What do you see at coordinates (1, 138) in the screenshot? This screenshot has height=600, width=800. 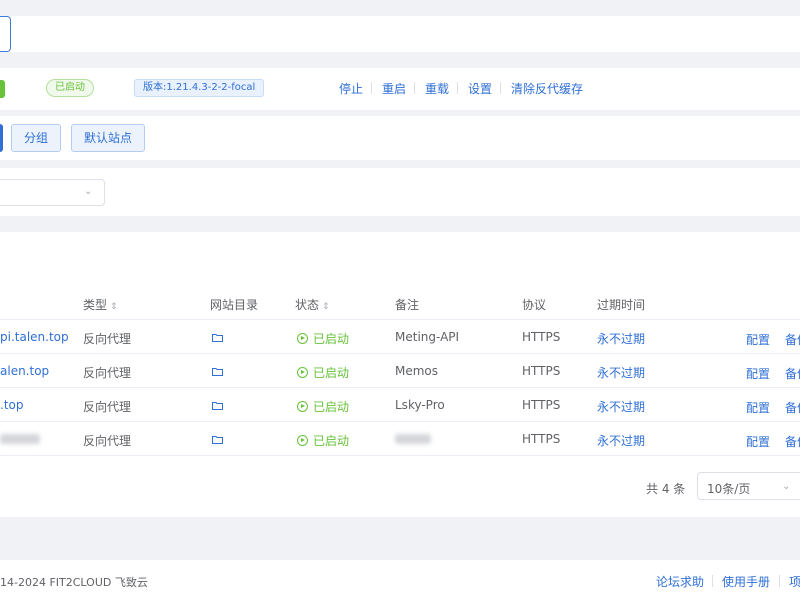 I see `create-website-button` at bounding box center [1, 138].